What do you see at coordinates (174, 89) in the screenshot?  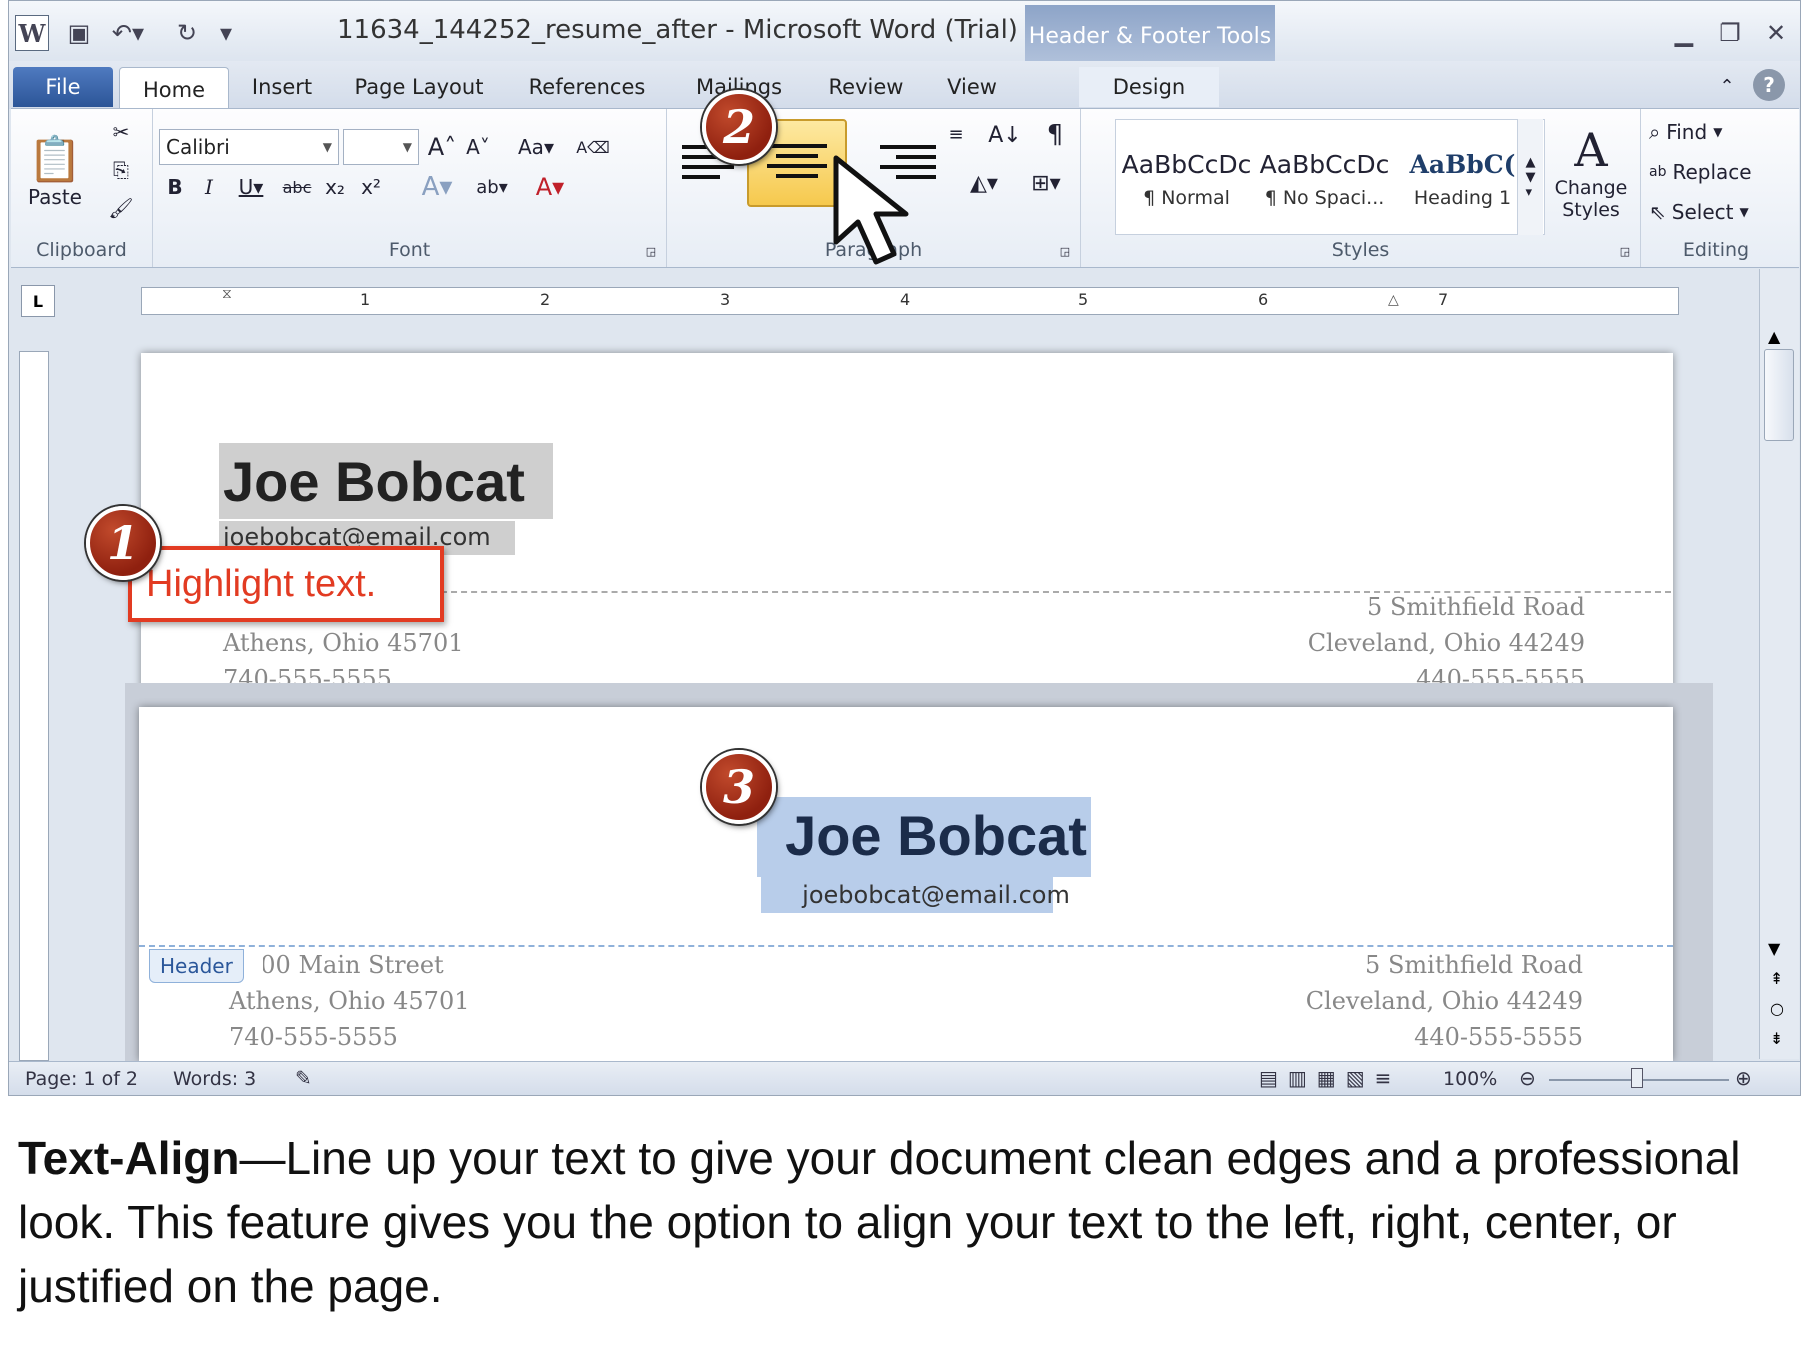 I see `tab-home: Home` at bounding box center [174, 89].